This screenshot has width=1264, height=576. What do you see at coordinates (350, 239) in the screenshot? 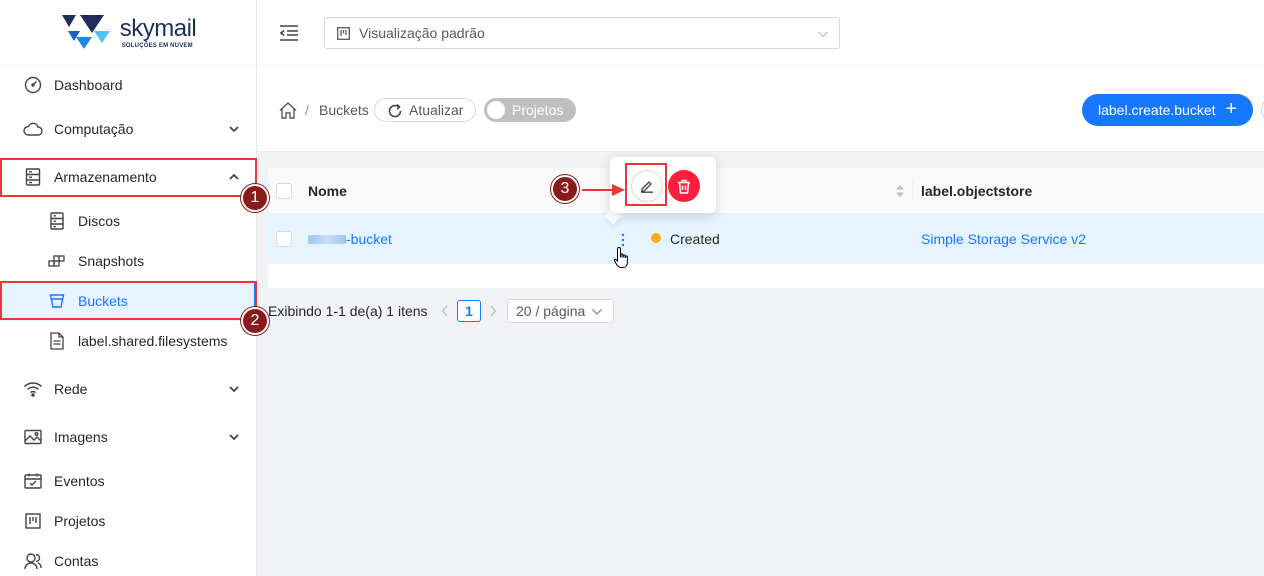
I see `bucket-name-link: -bucket` at bounding box center [350, 239].